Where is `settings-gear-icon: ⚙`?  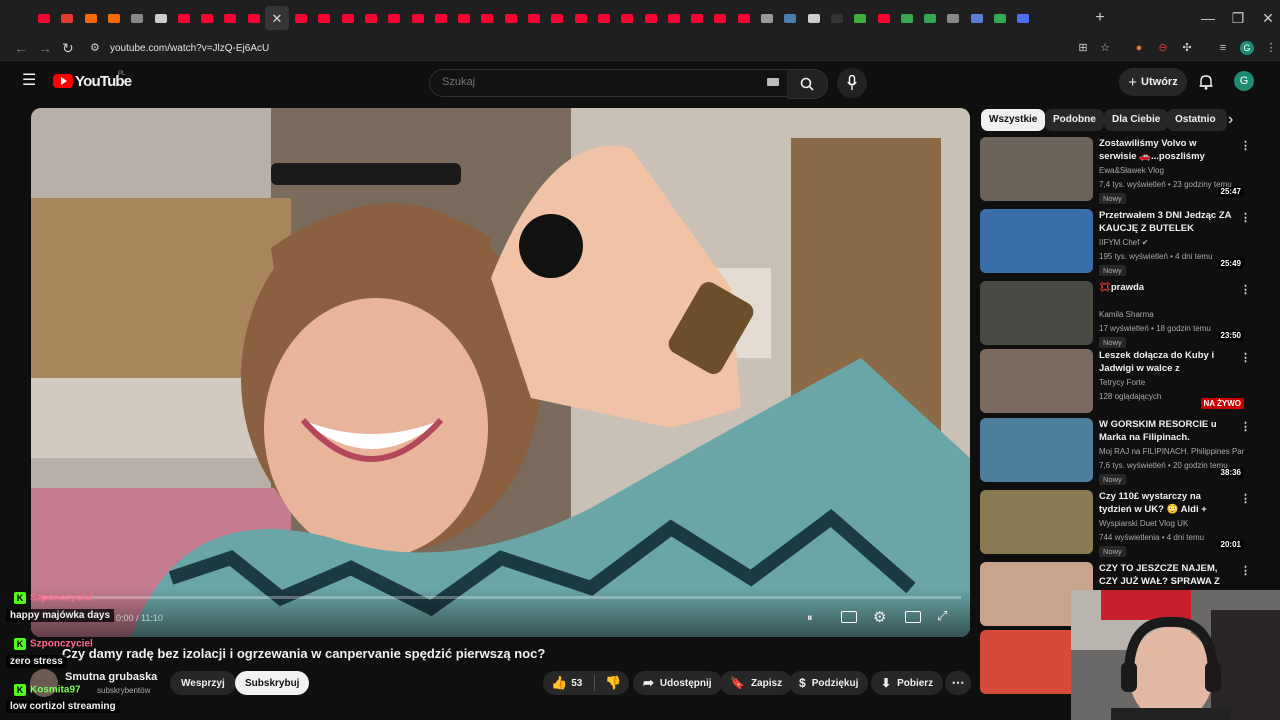 settings-gear-icon: ⚙ is located at coordinates (879, 617).